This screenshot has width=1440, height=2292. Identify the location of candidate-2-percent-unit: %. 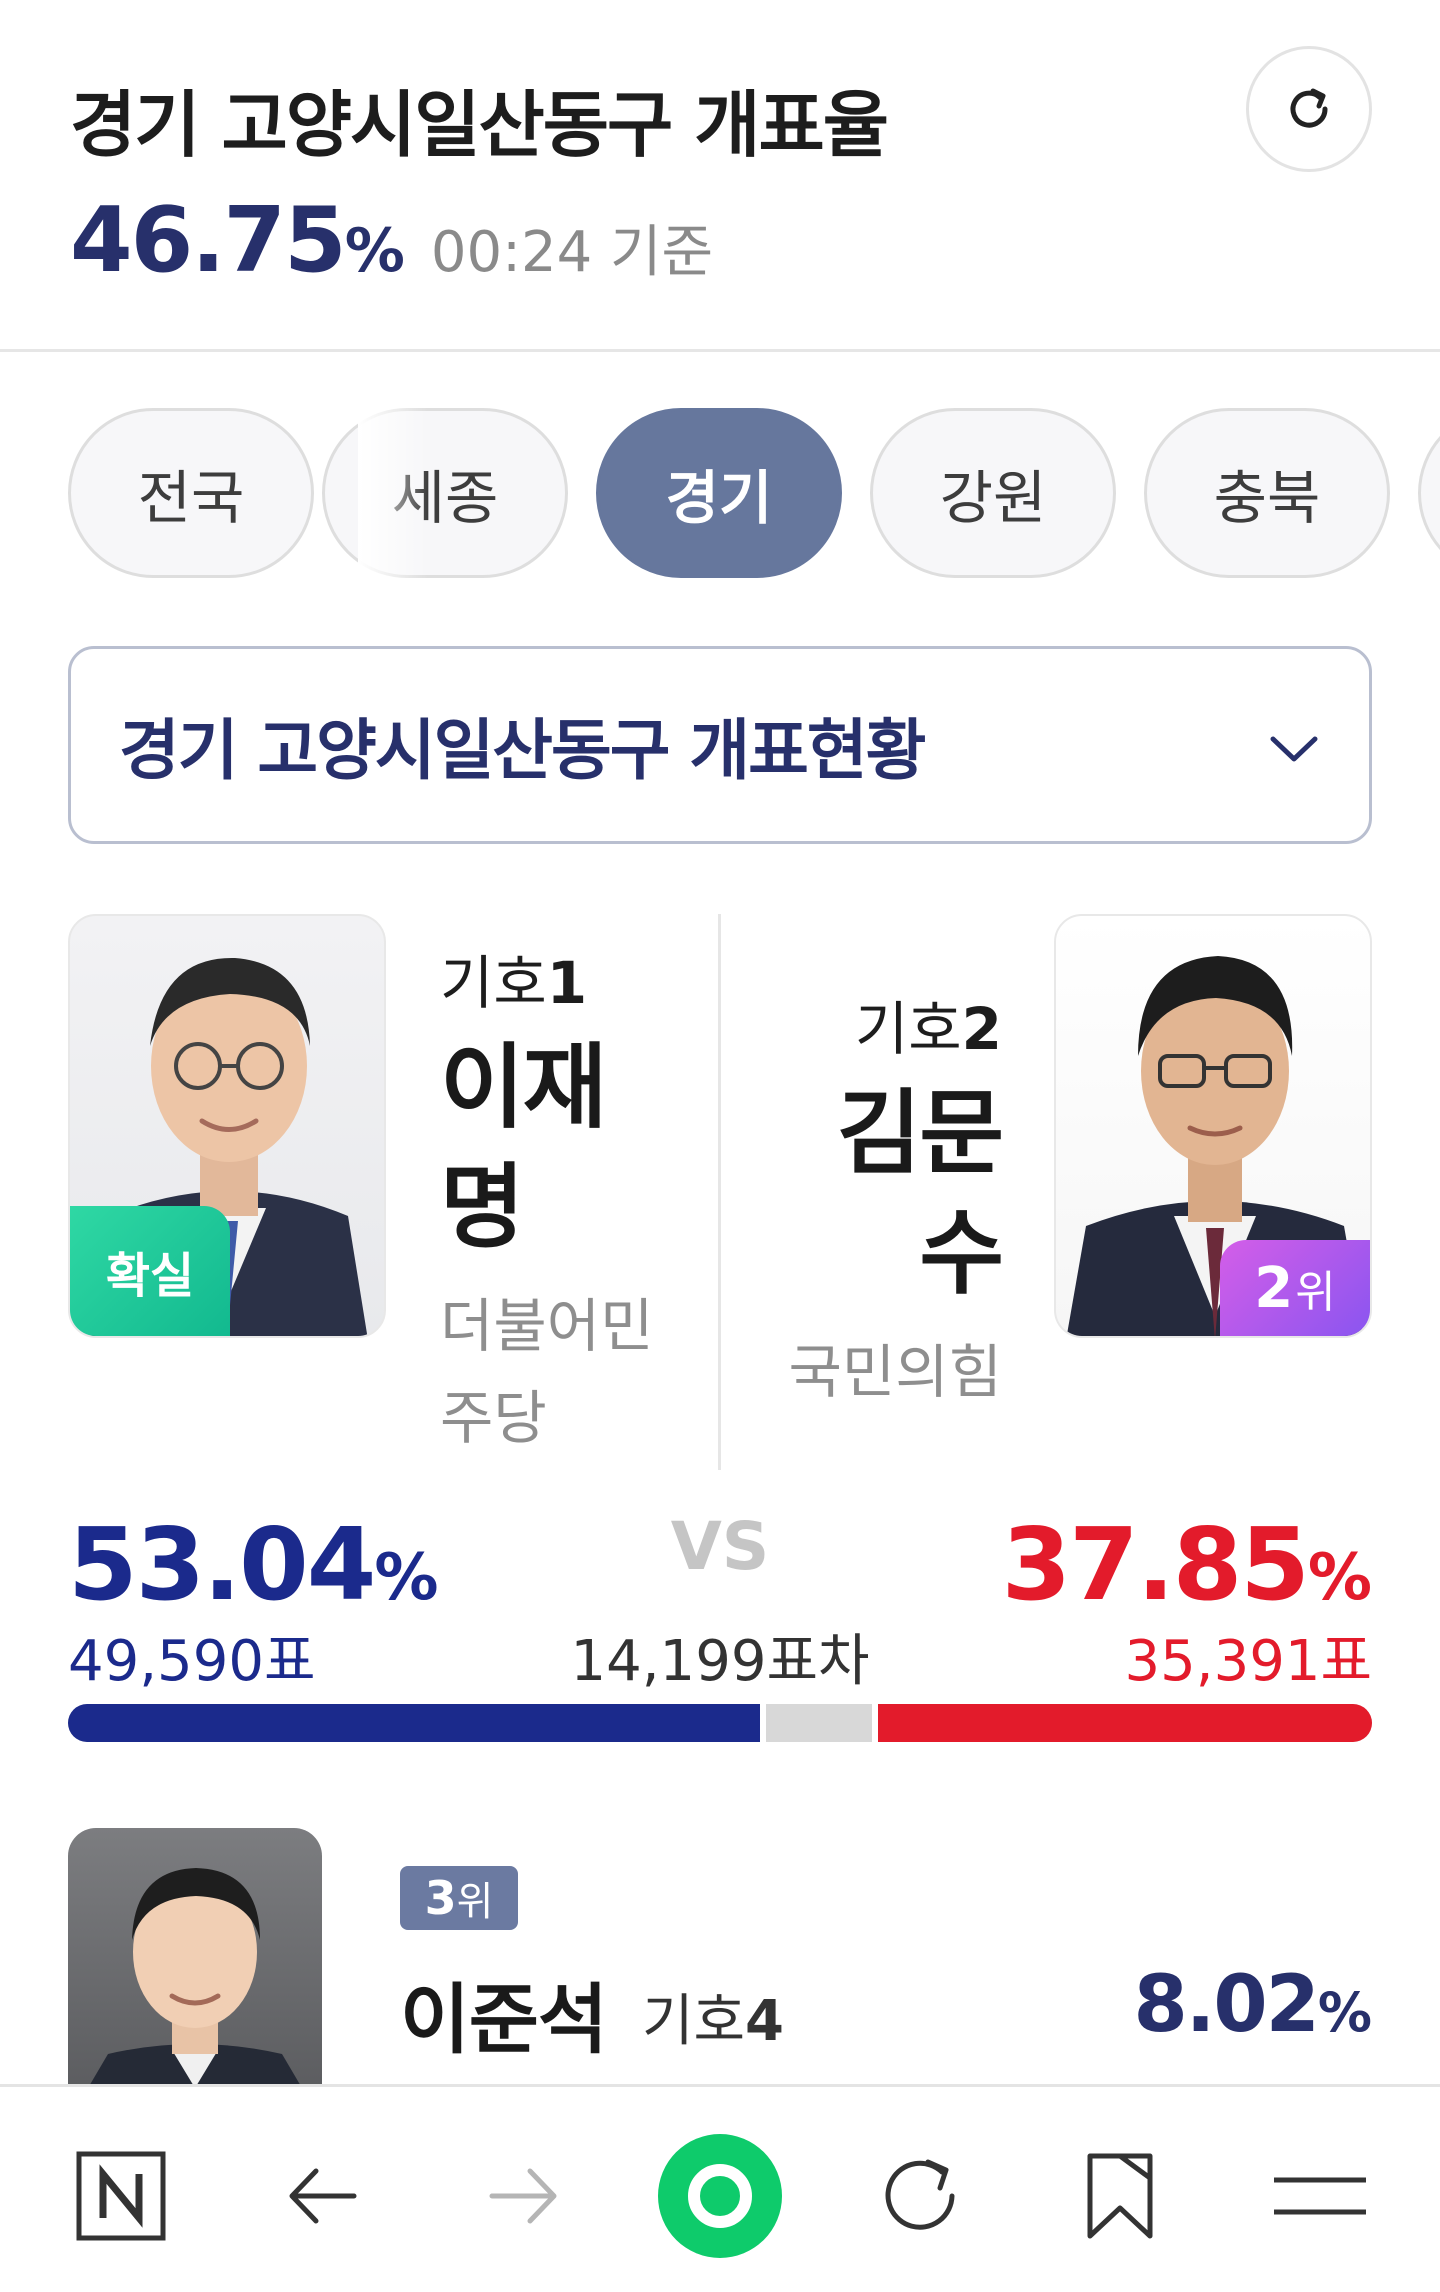
(1339, 1578).